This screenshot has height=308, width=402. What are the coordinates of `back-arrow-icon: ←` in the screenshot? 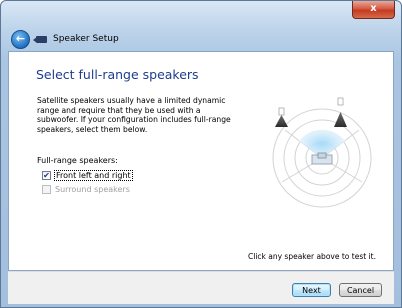 It's located at (20, 39).